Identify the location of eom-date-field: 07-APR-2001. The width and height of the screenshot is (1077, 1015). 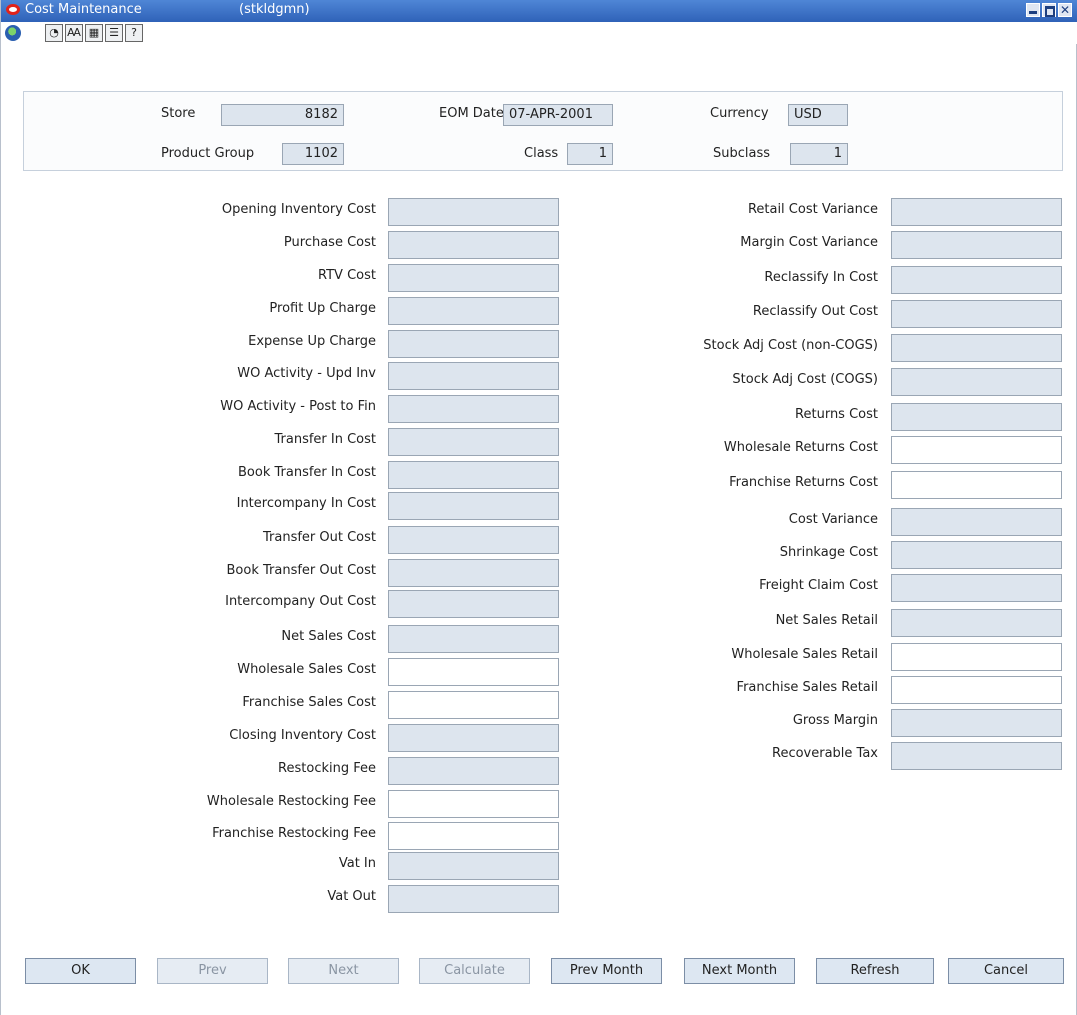
(558, 115).